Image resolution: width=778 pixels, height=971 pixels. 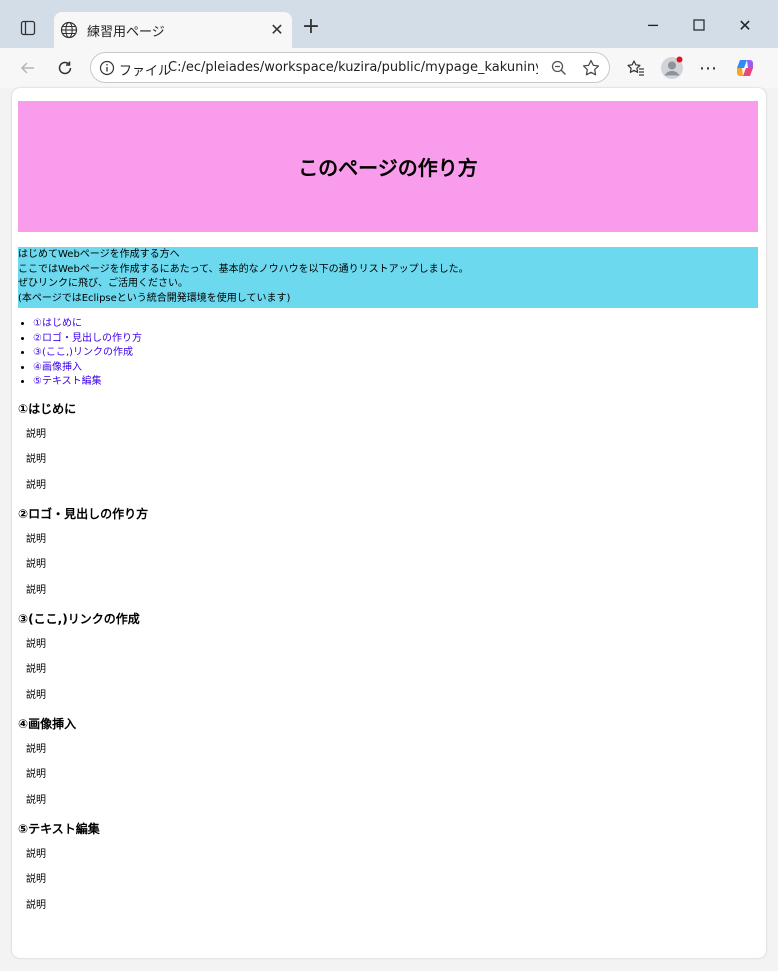 I want to click on close-window-icon: ✕, so click(x=745, y=26).